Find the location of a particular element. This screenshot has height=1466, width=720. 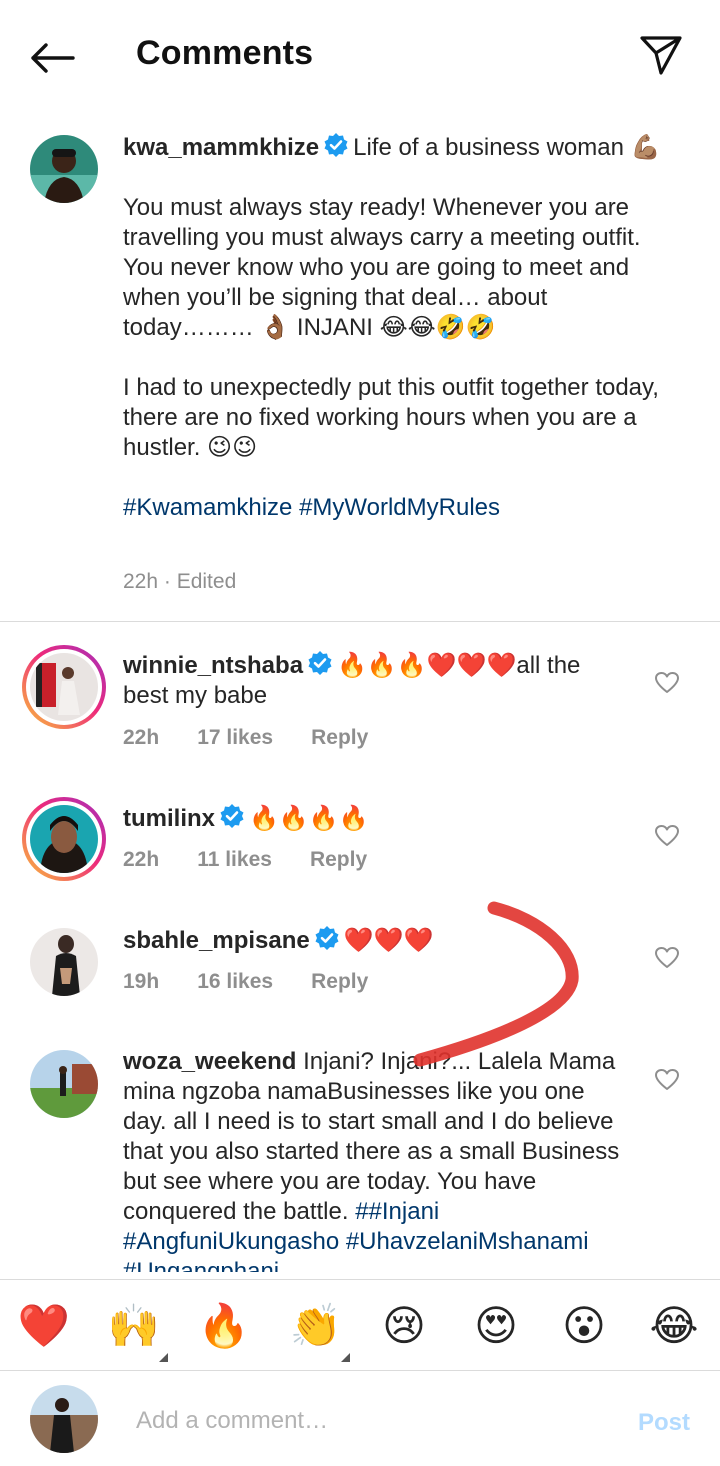

emoji-heart-button: ❤️ is located at coordinates (44, 1326).